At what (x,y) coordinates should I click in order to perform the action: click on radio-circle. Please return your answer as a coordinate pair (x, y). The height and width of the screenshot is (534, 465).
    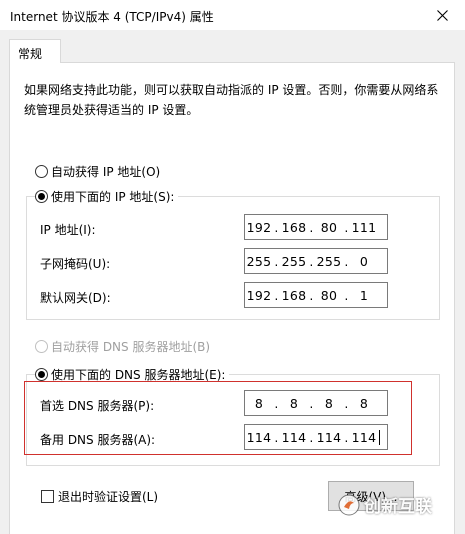
    Looking at the image, I should click on (41, 171).